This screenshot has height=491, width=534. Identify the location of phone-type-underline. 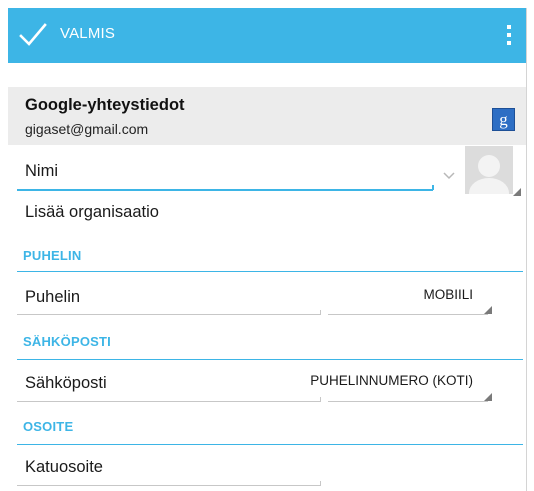
(408, 314).